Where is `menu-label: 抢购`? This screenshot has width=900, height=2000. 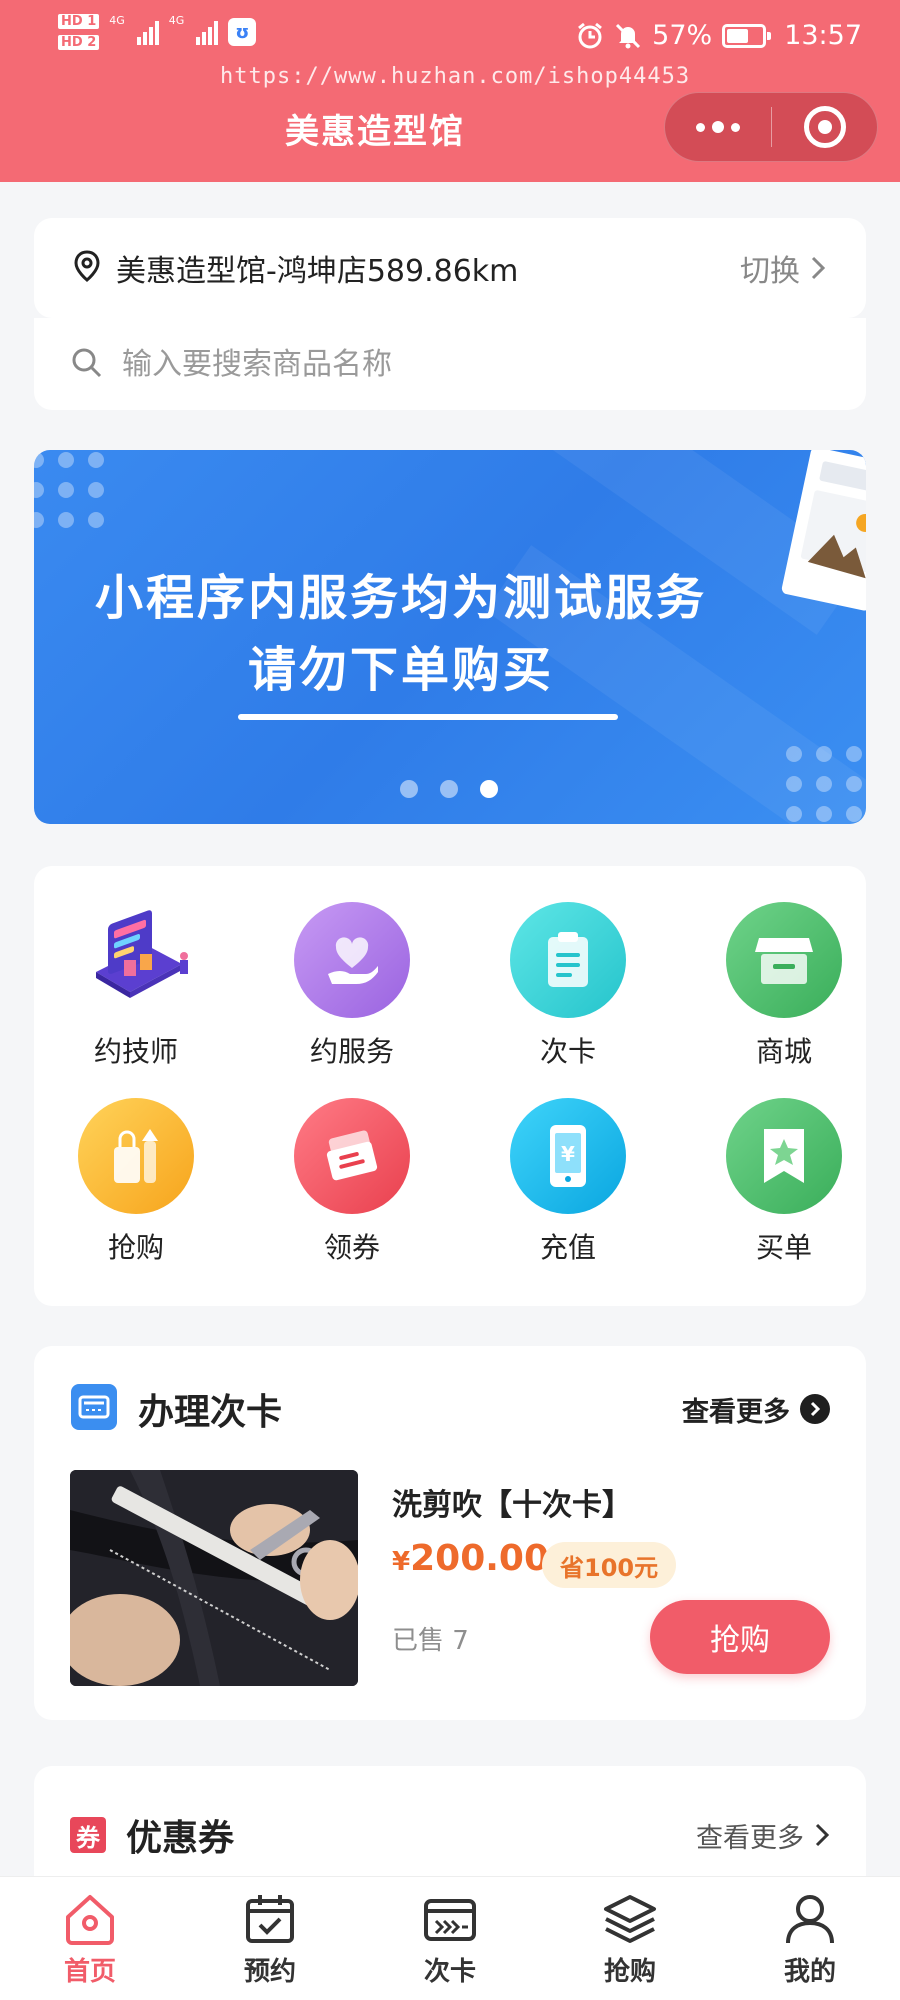
menu-label: 抢购 is located at coordinates (135, 1247).